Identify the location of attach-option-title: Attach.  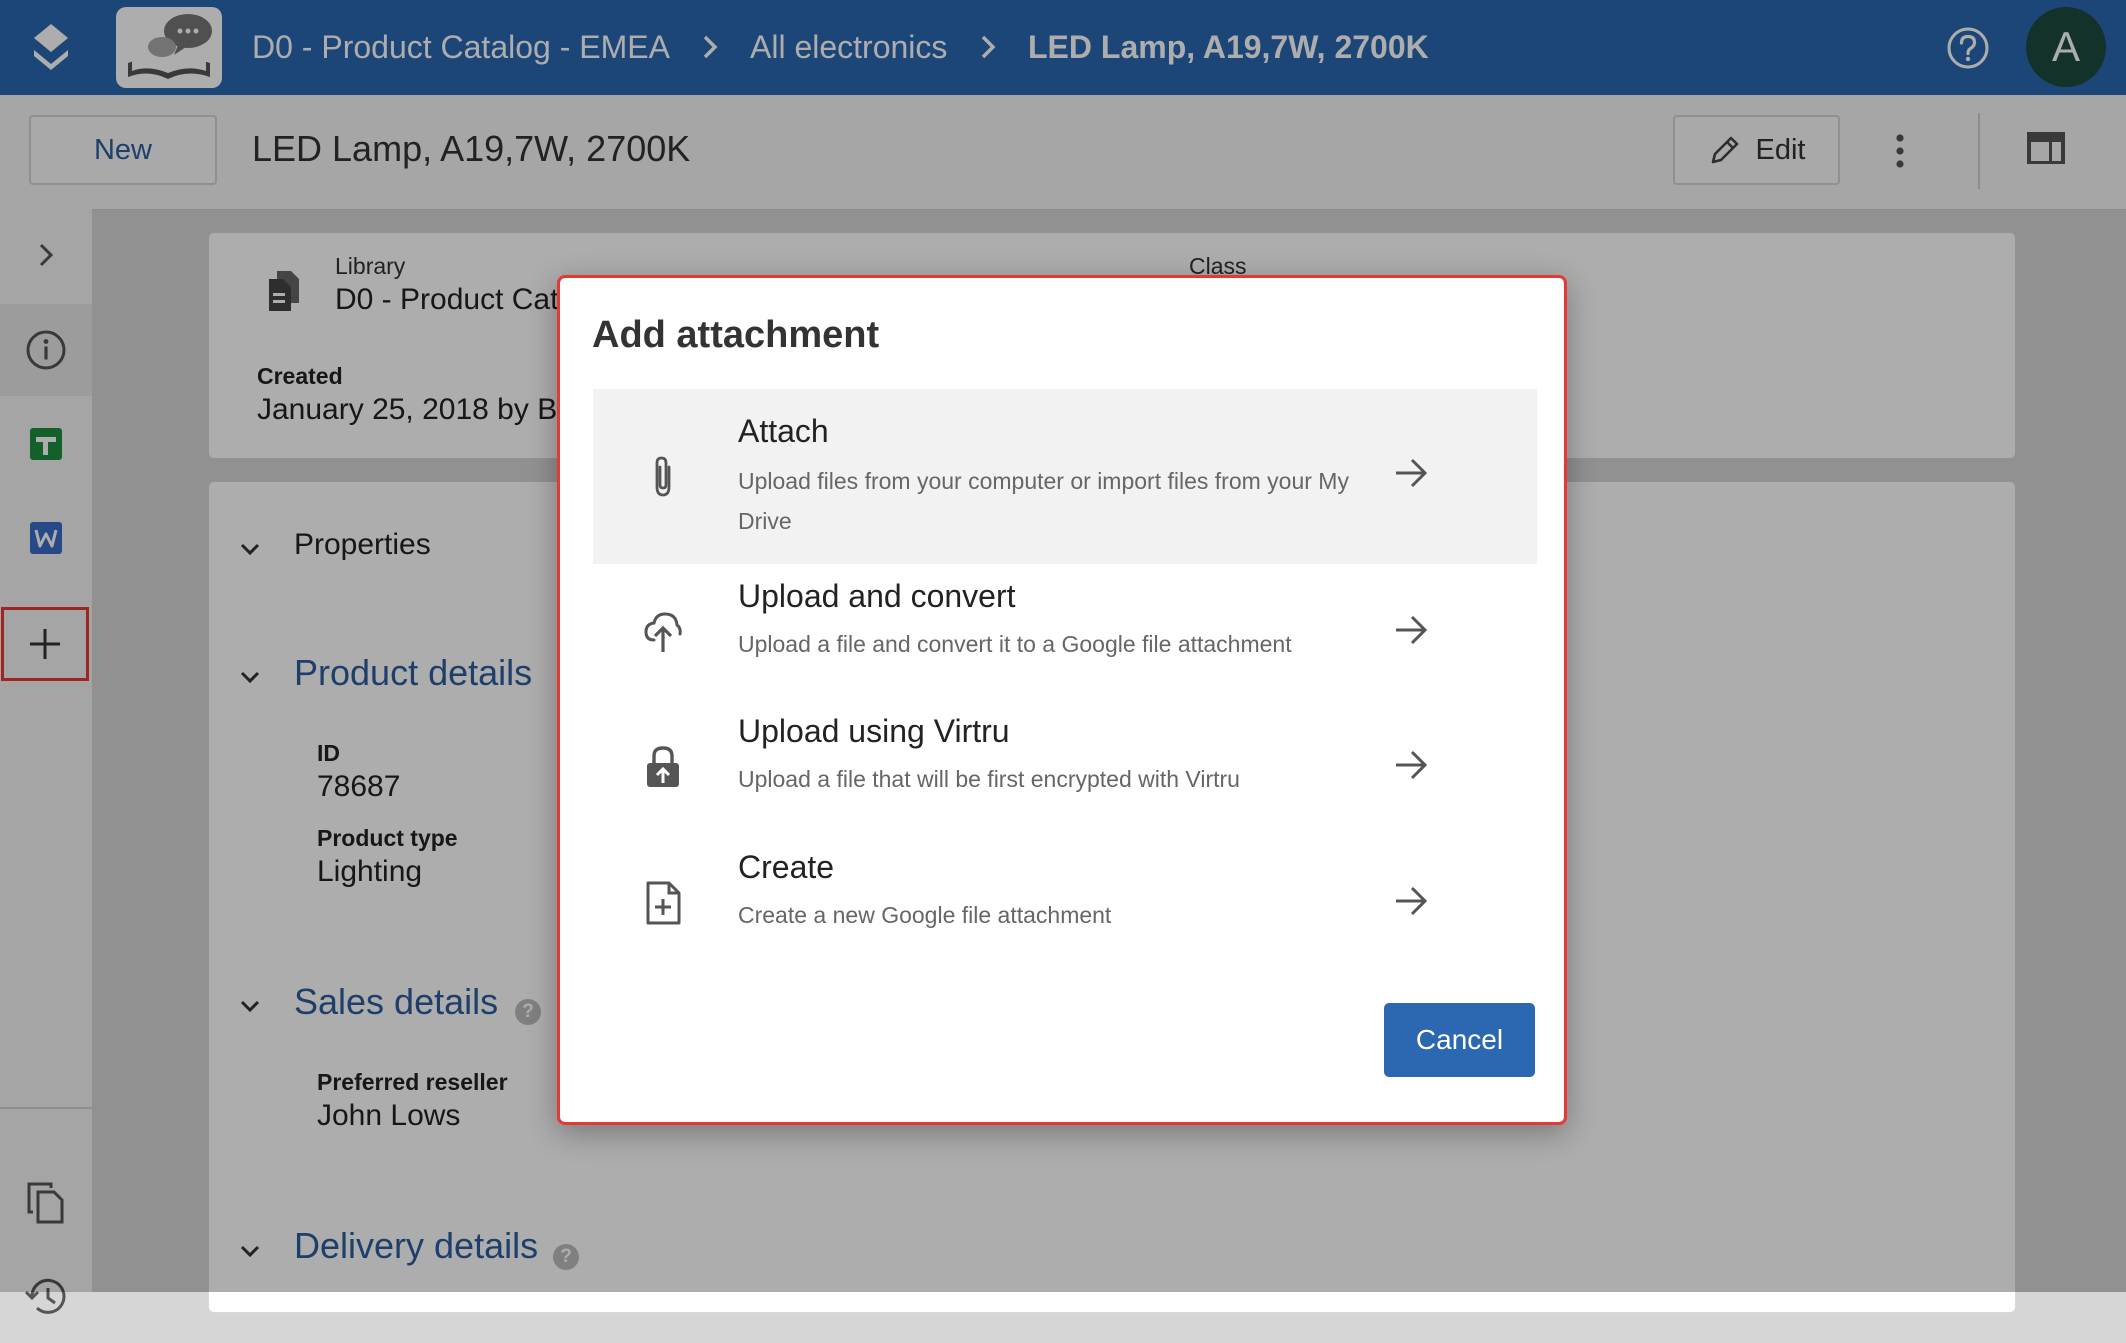
(783, 431).